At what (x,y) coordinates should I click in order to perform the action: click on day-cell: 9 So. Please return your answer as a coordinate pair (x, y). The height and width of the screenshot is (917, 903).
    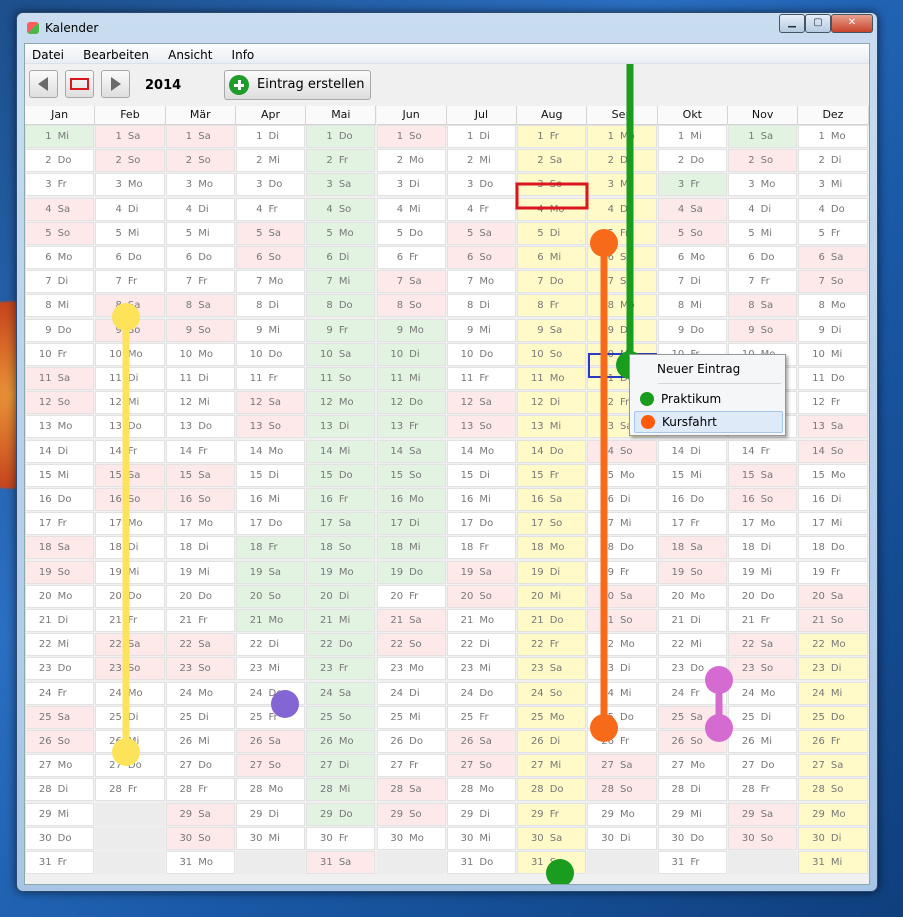
    Looking at the image, I should click on (200, 330).